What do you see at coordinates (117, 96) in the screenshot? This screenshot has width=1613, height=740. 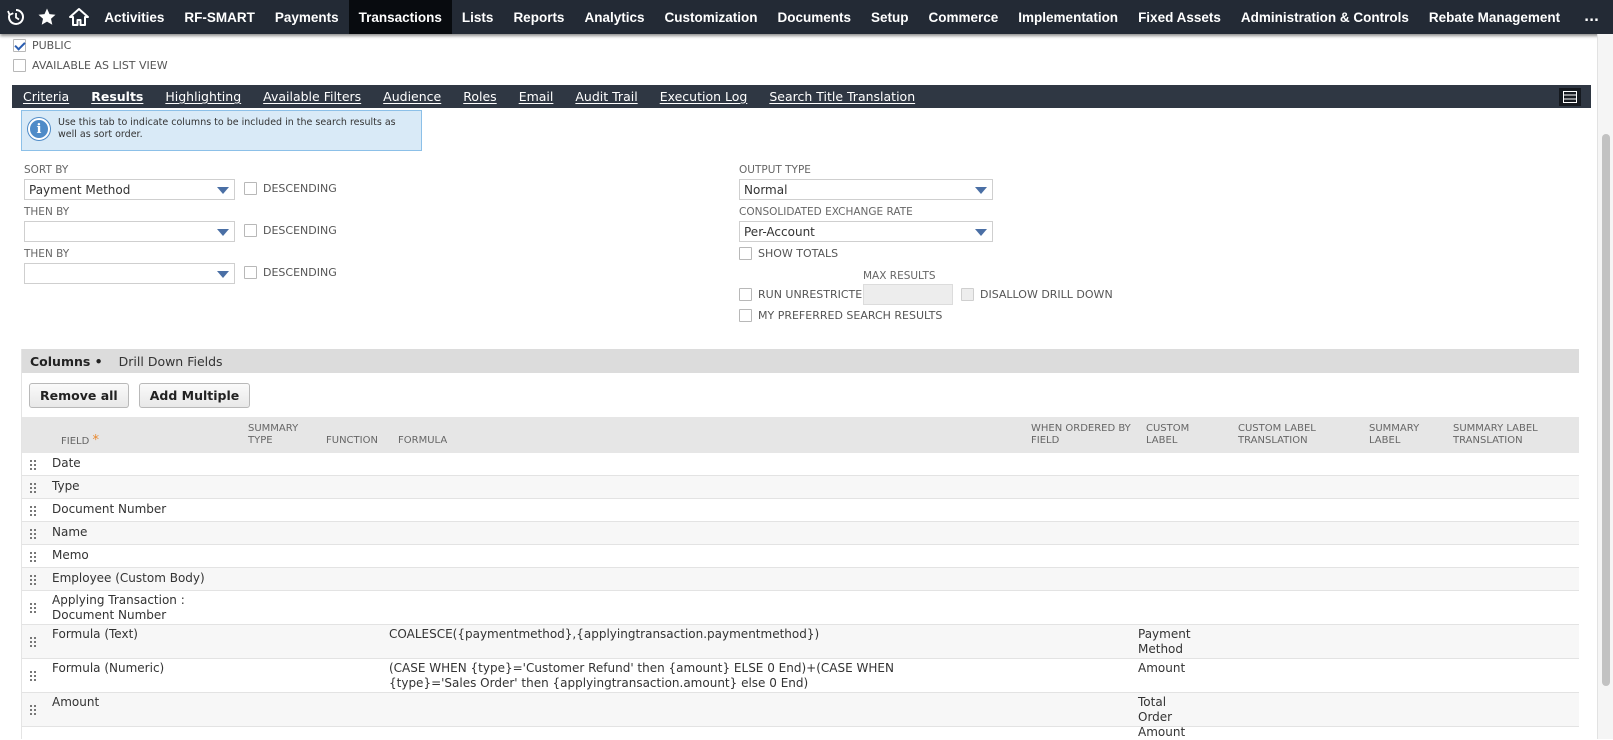 I see `tab-results: Results` at bounding box center [117, 96].